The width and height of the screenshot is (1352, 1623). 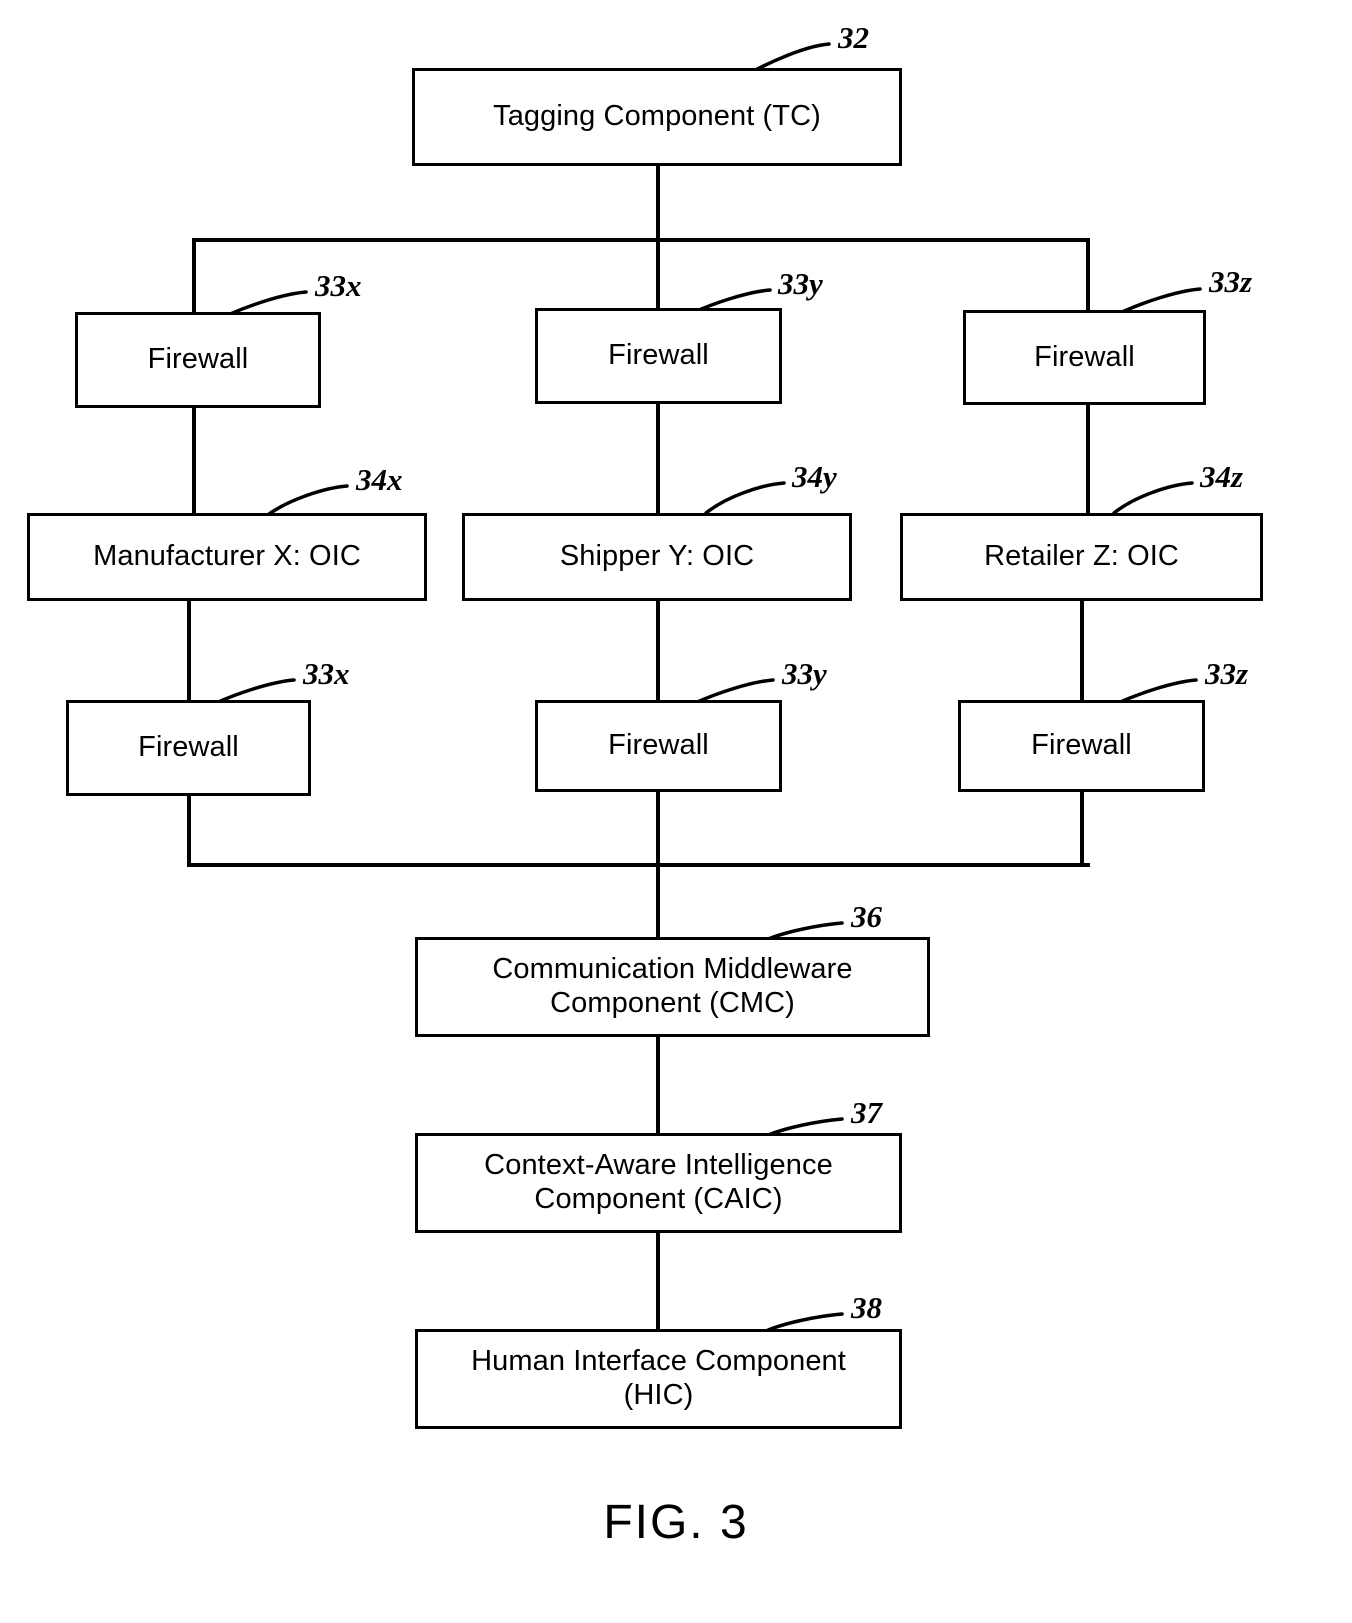 I want to click on ref-numeral-34y: 34y, so click(x=814, y=476).